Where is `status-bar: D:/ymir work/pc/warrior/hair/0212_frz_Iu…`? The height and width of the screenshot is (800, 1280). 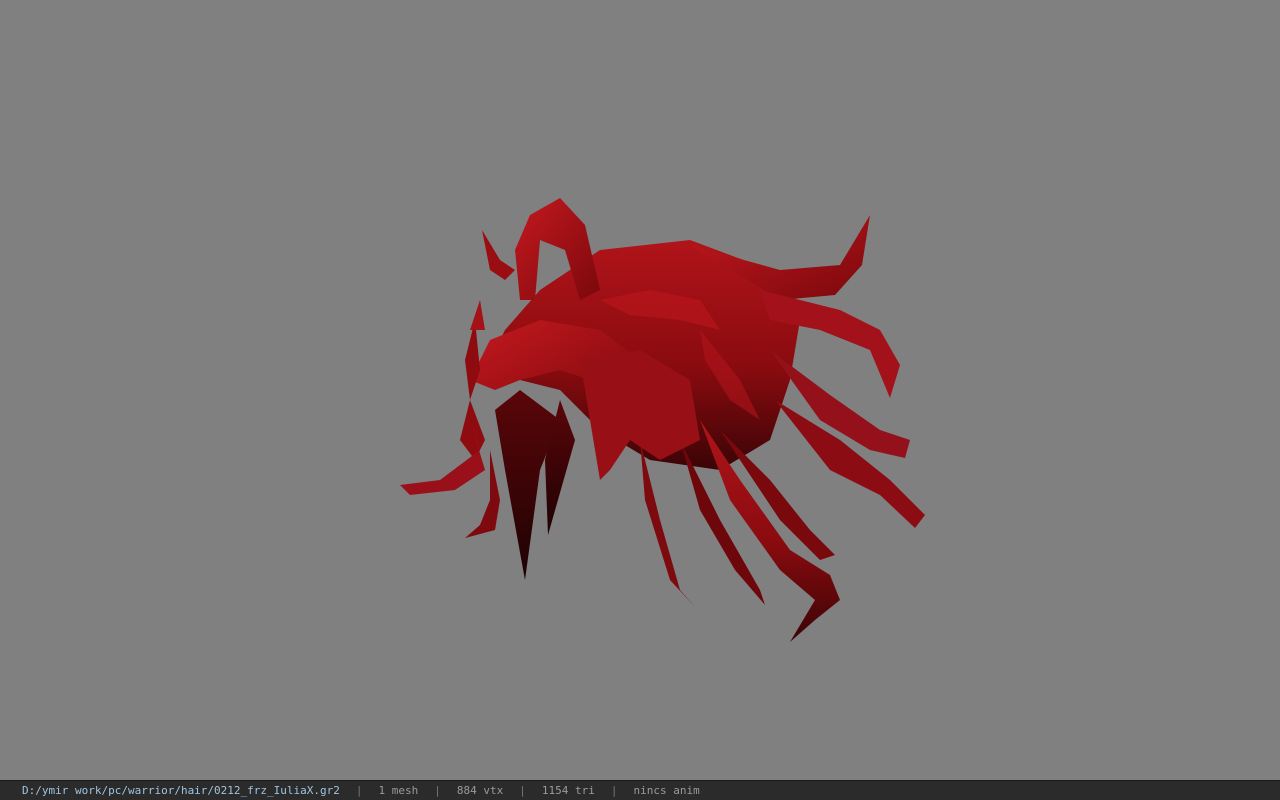
status-bar: D:/ymir work/pc/warrior/hair/0212_frz_Iu… is located at coordinates (640, 790).